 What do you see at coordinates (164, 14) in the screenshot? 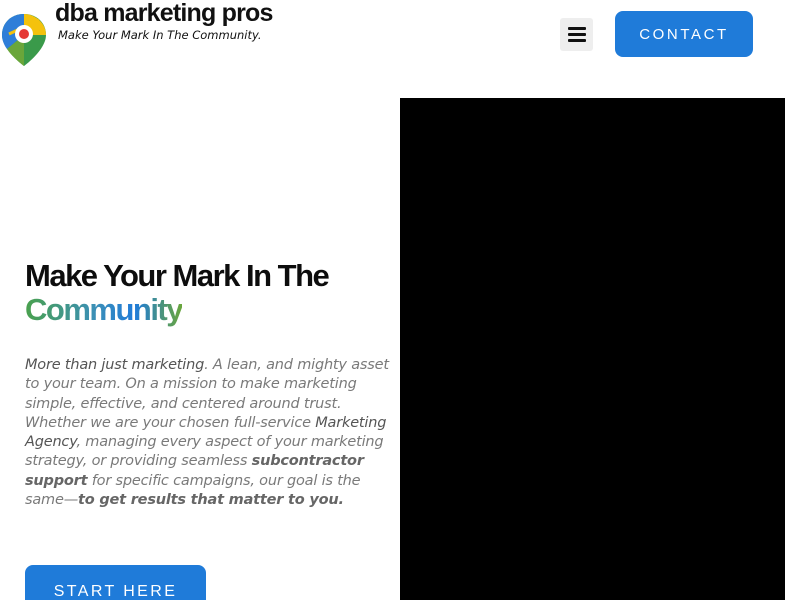
I see `brand-name: dba marketing pros` at bounding box center [164, 14].